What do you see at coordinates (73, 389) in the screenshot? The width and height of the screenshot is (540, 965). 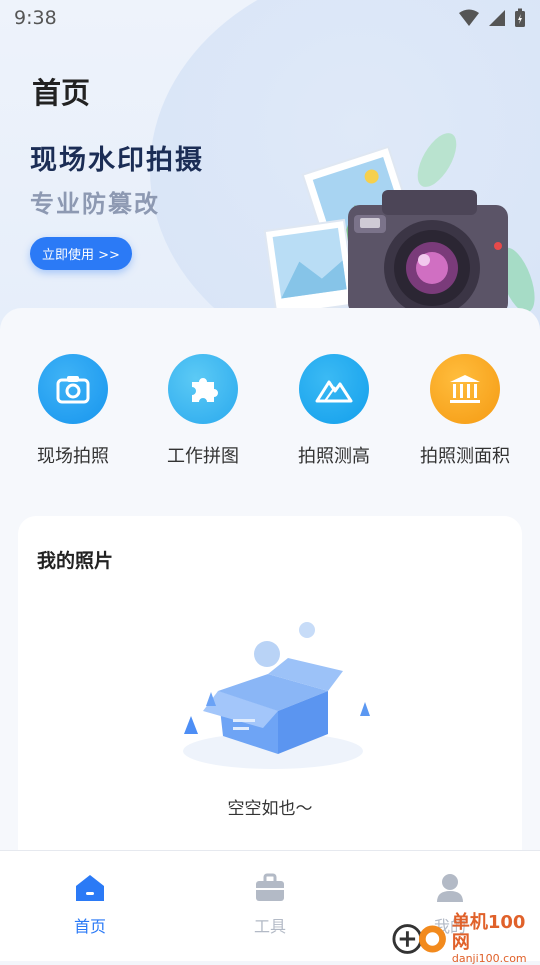 I see `camera-icon` at bounding box center [73, 389].